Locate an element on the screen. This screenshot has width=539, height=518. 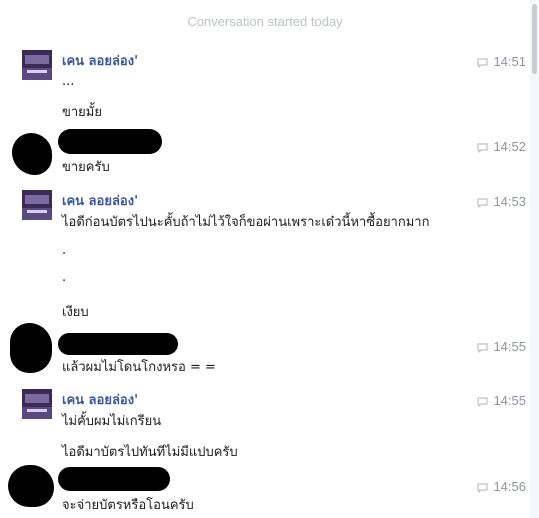
message-text: ขายครับ is located at coordinates (86, 167).